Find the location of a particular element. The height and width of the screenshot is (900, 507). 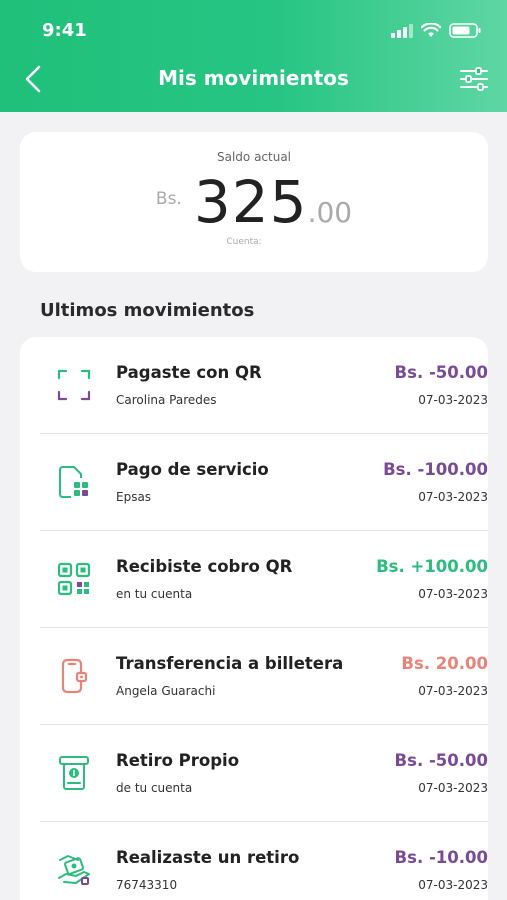

transaction-subtitle: de tu cuenta is located at coordinates (154, 788).